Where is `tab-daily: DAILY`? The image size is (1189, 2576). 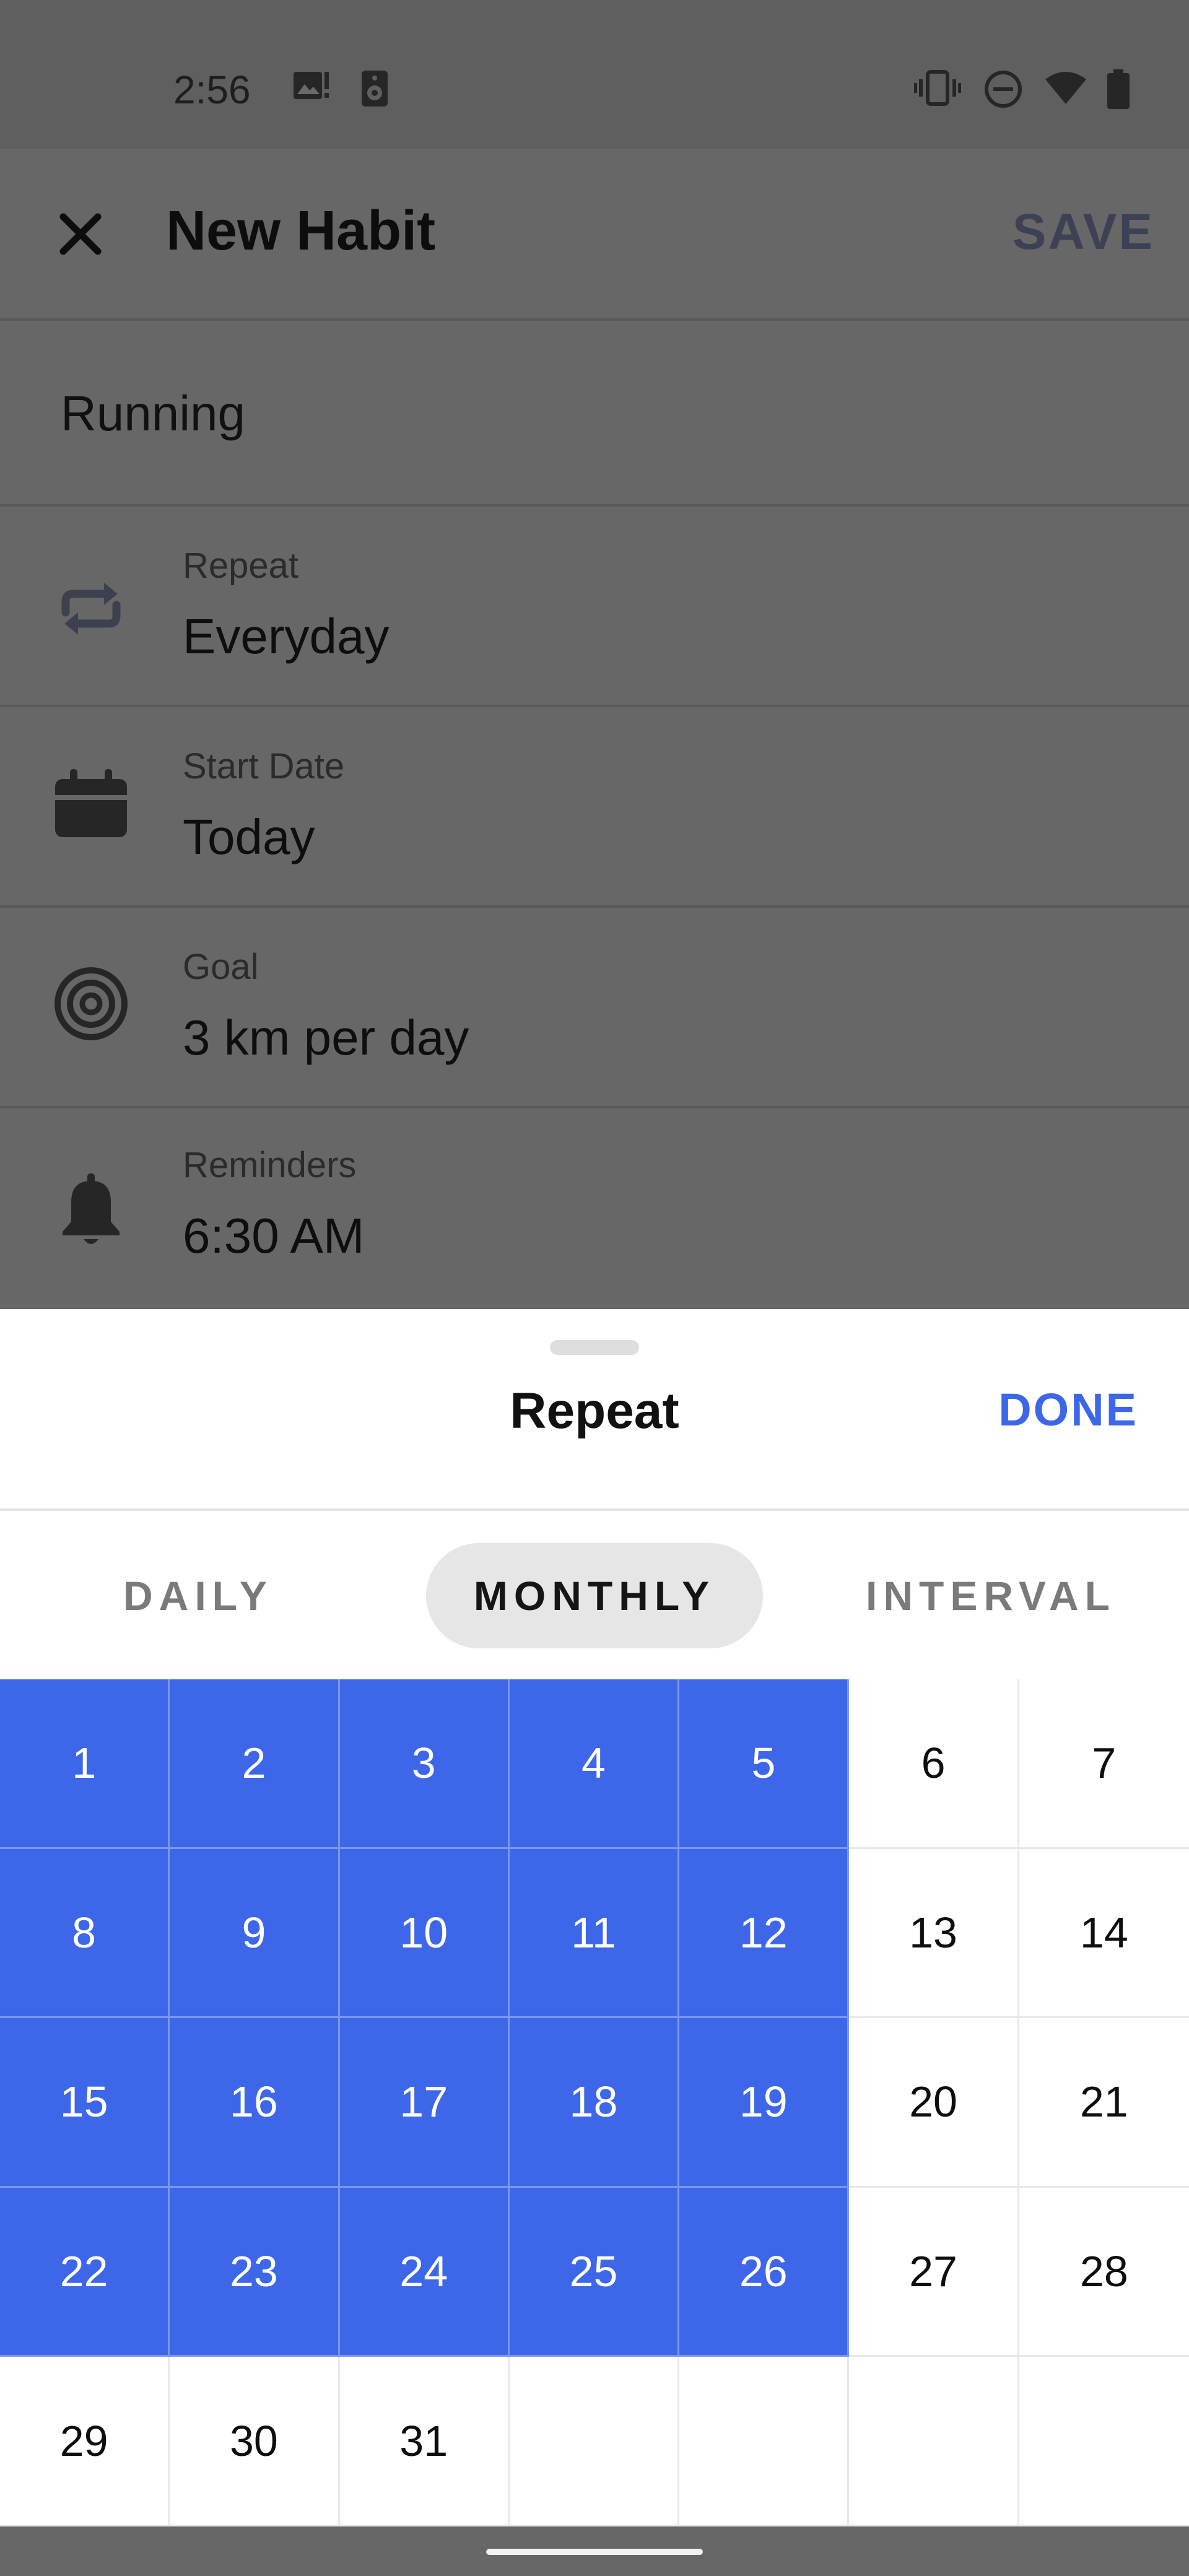 tab-daily: DAILY is located at coordinates (198, 1595).